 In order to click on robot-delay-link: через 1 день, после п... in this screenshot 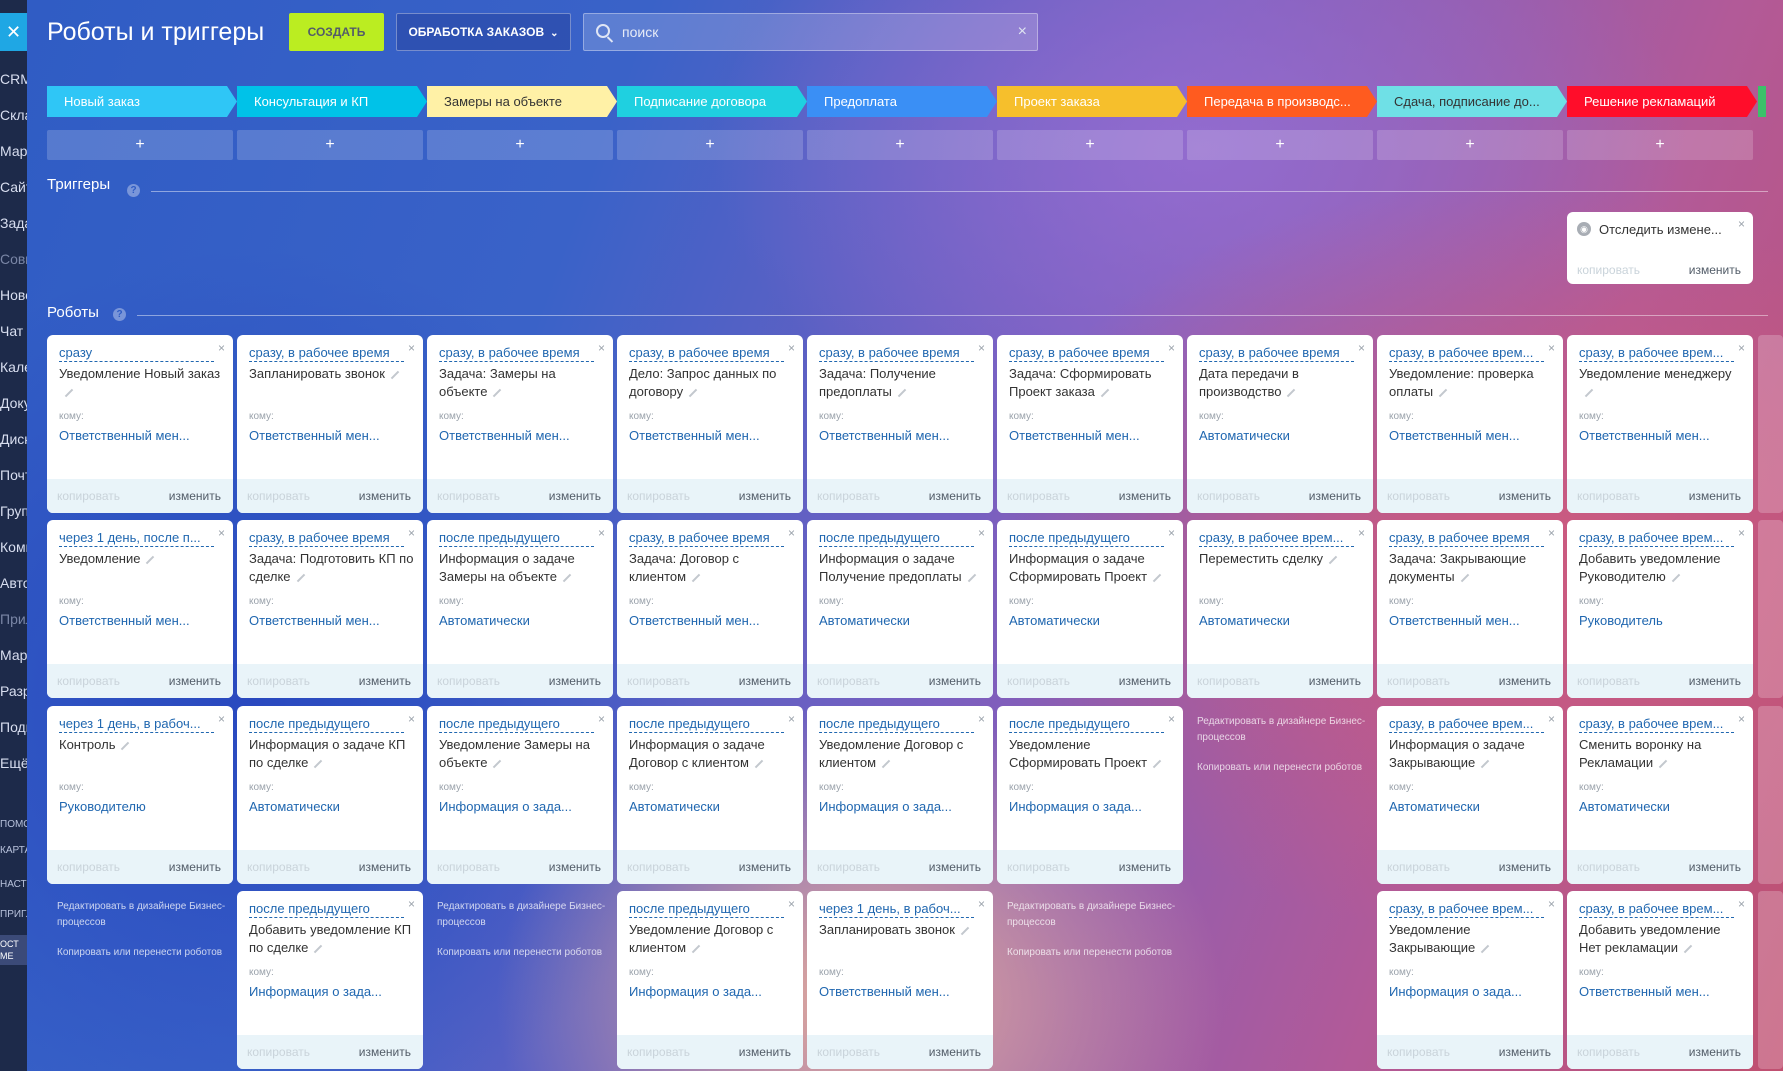, I will do `click(136, 538)`.